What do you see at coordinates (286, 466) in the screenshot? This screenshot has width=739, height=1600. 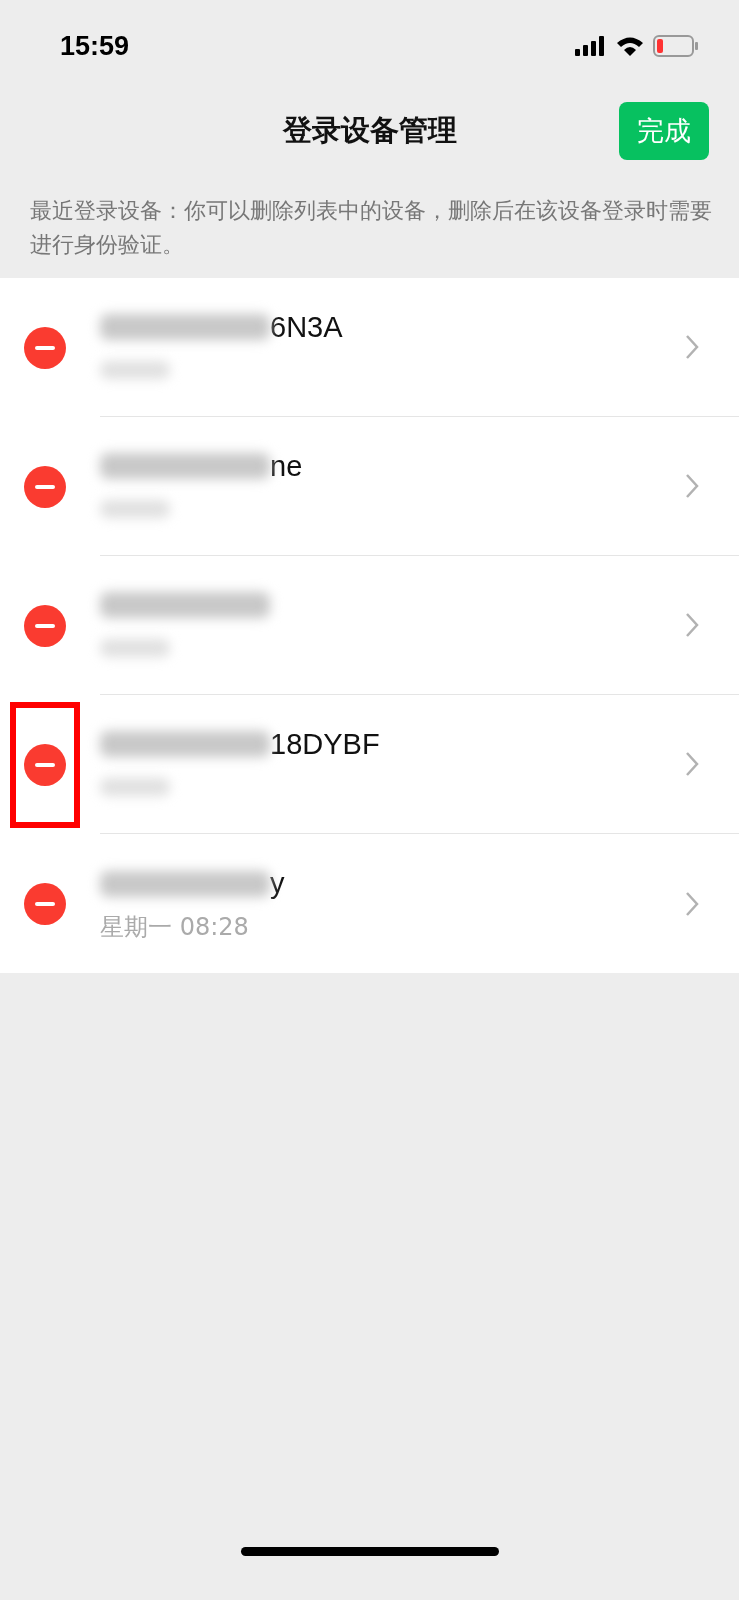 I see `device-name: ne` at bounding box center [286, 466].